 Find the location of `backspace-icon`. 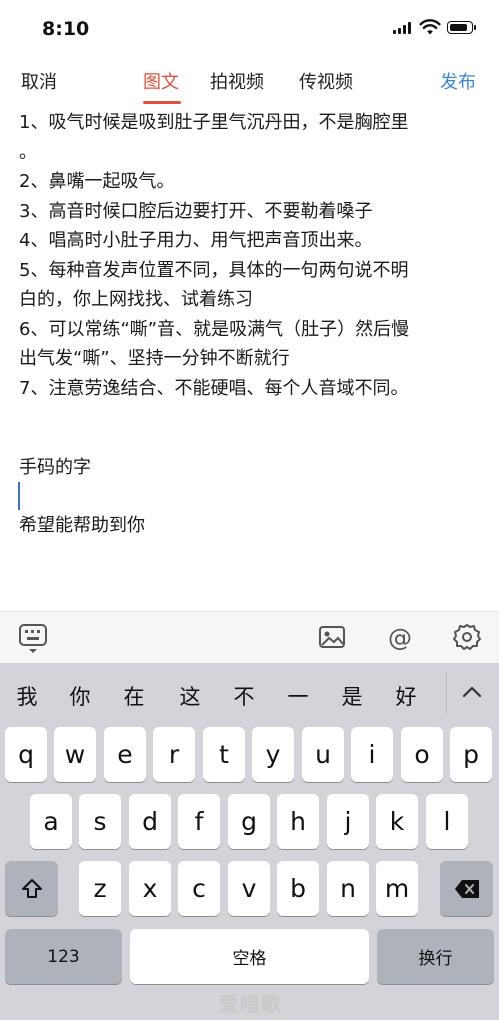

backspace-icon is located at coordinates (466, 888).